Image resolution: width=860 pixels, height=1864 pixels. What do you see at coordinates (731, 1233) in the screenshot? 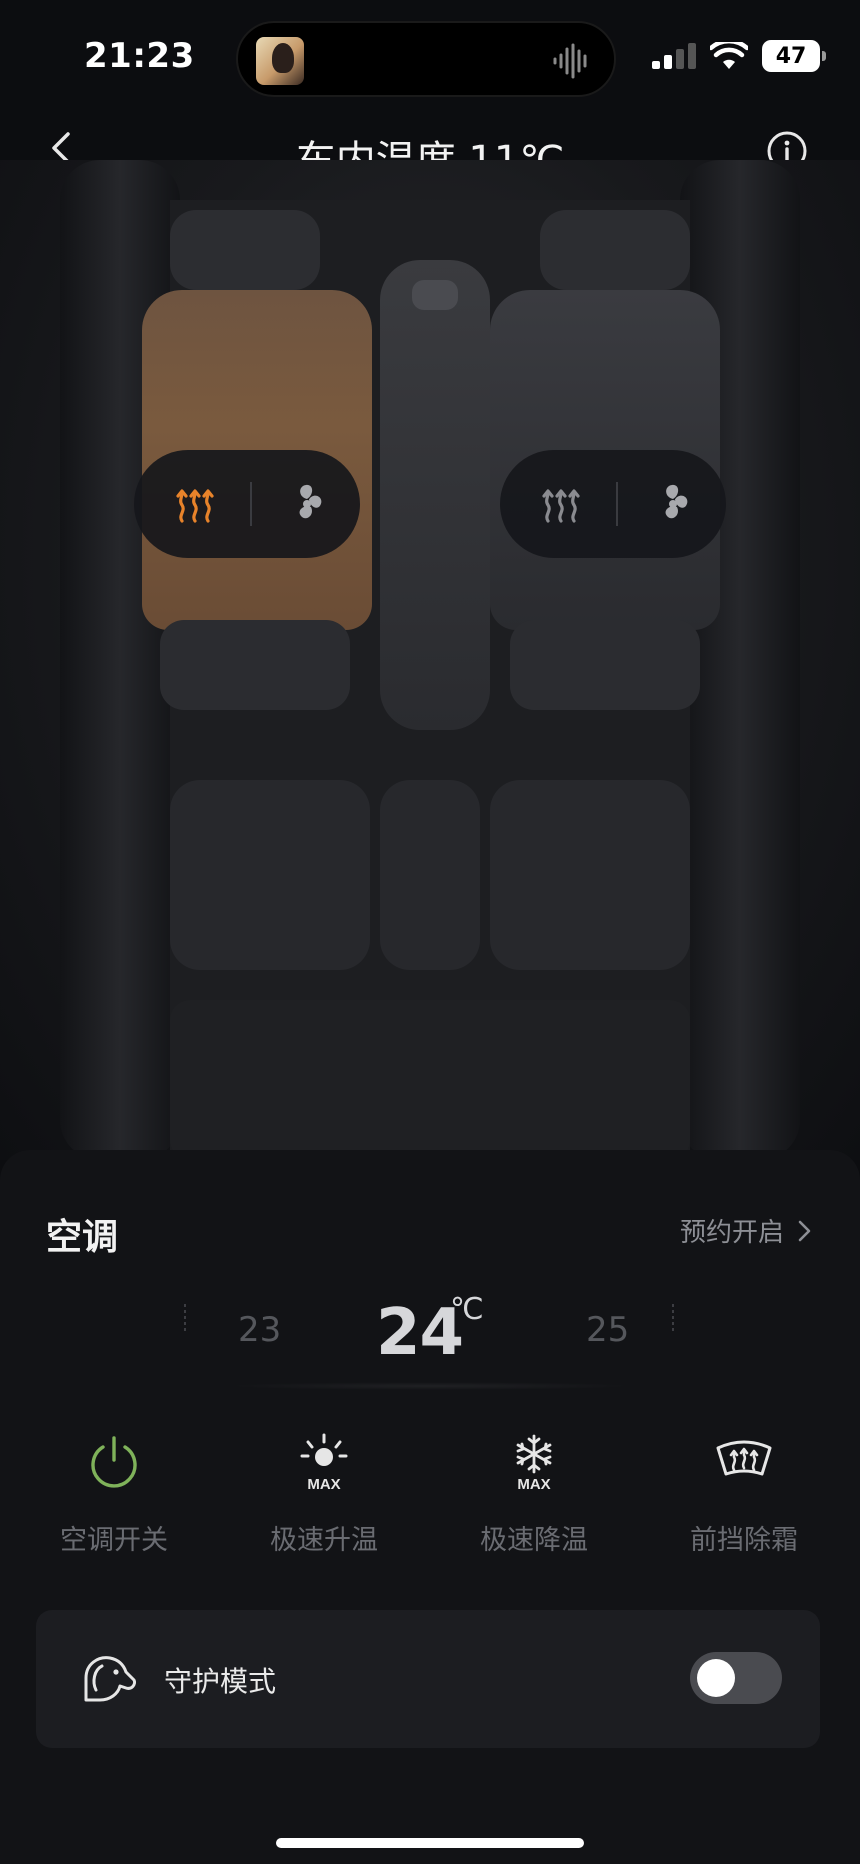
I see `schedule-start-label: 预约开启` at bounding box center [731, 1233].